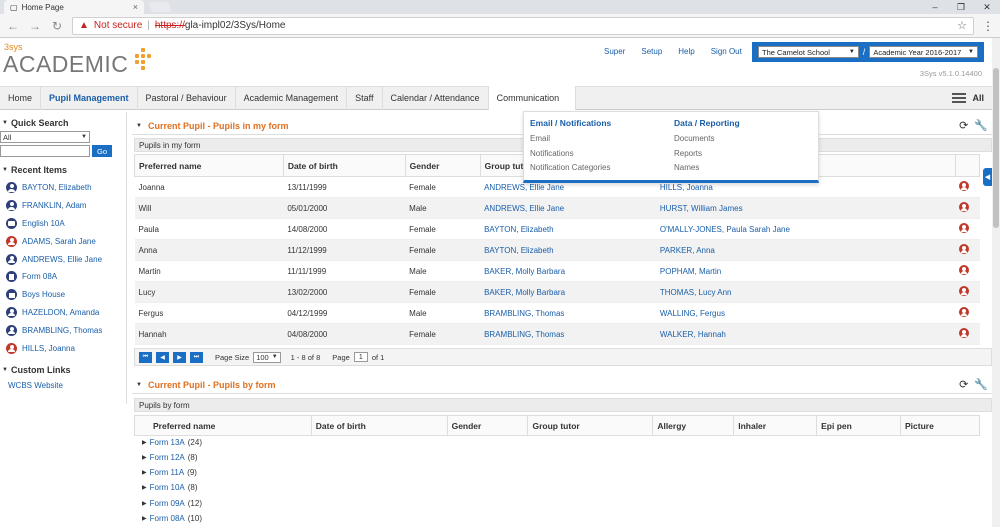  I want to click on back-icon: ←, so click(13, 26).